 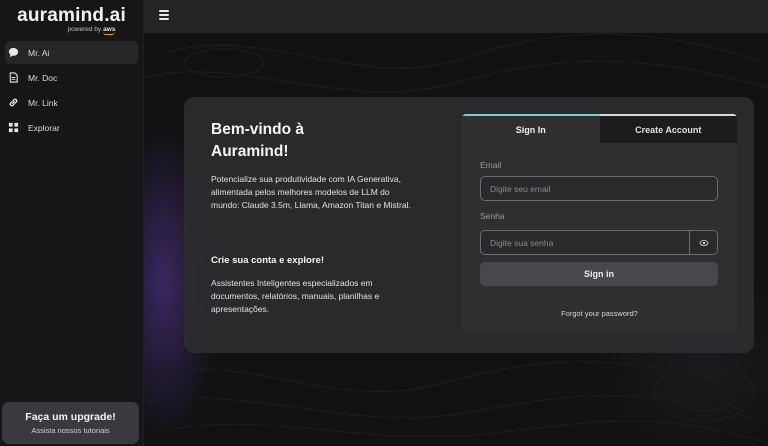 What do you see at coordinates (71, 15) in the screenshot?
I see `brand-name: auramind.ai` at bounding box center [71, 15].